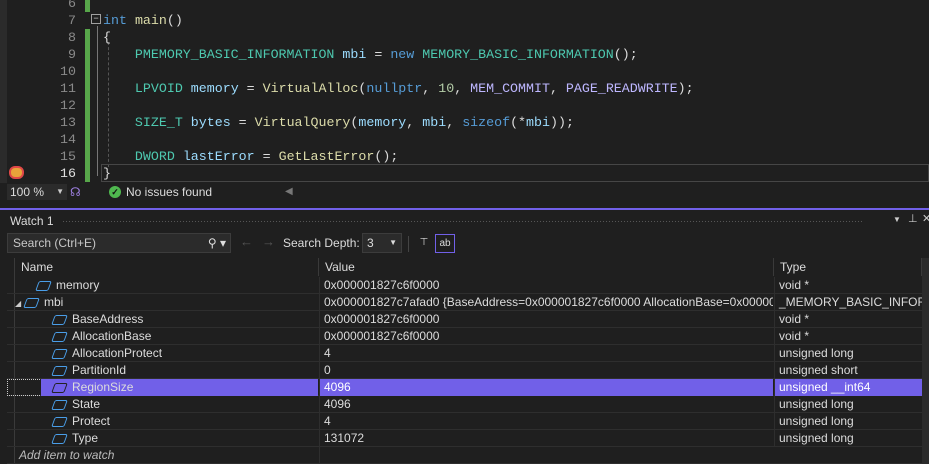 The height and width of the screenshot is (464, 929). What do you see at coordinates (107, 173) in the screenshot?
I see `code-line: }` at bounding box center [107, 173].